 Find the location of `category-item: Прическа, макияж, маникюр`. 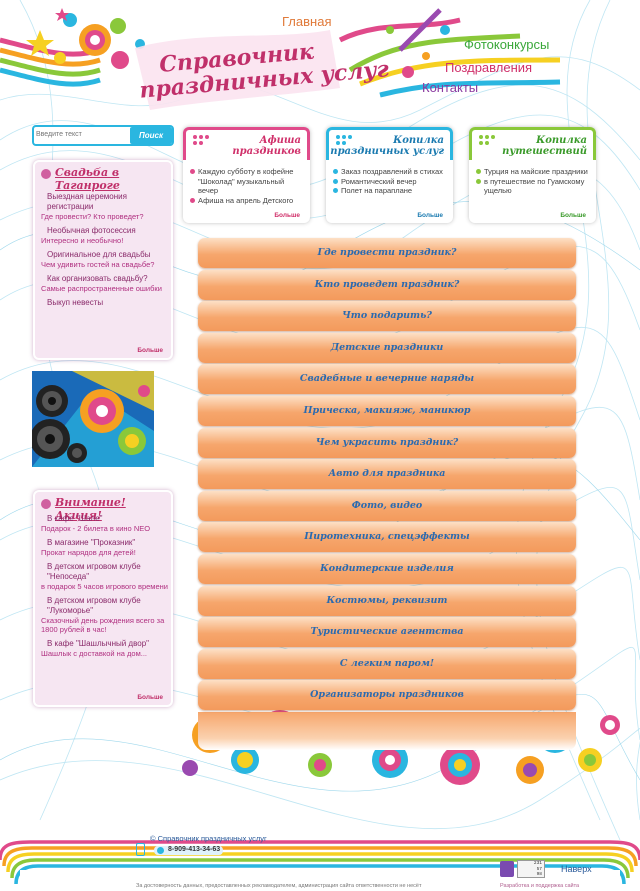

category-item: Прическа, макияж, маникюр is located at coordinates (387, 410).